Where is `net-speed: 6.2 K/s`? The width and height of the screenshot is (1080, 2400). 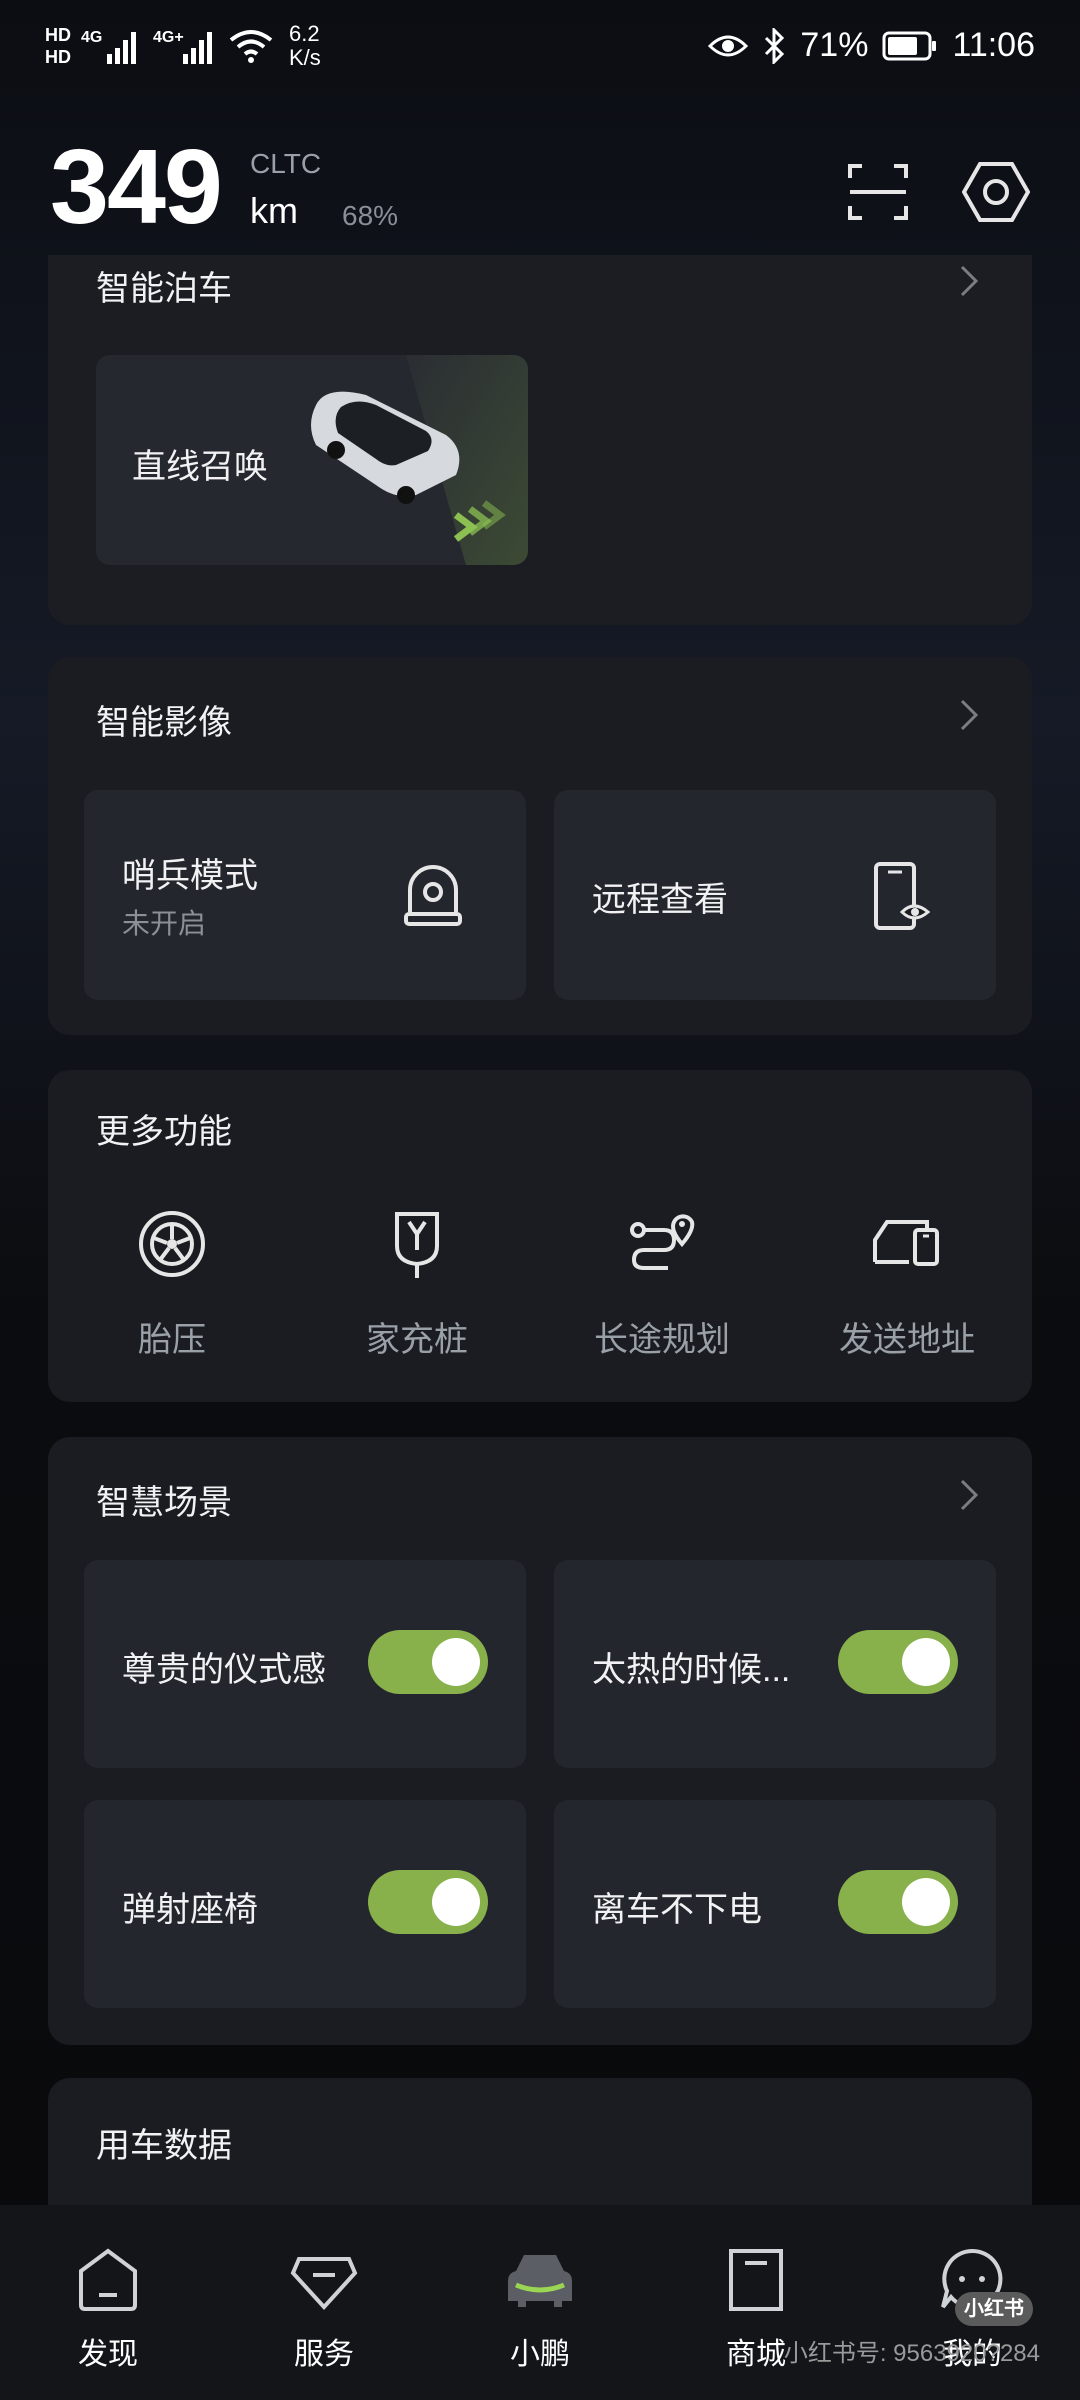 net-speed: 6.2 K/s is located at coordinates (305, 46).